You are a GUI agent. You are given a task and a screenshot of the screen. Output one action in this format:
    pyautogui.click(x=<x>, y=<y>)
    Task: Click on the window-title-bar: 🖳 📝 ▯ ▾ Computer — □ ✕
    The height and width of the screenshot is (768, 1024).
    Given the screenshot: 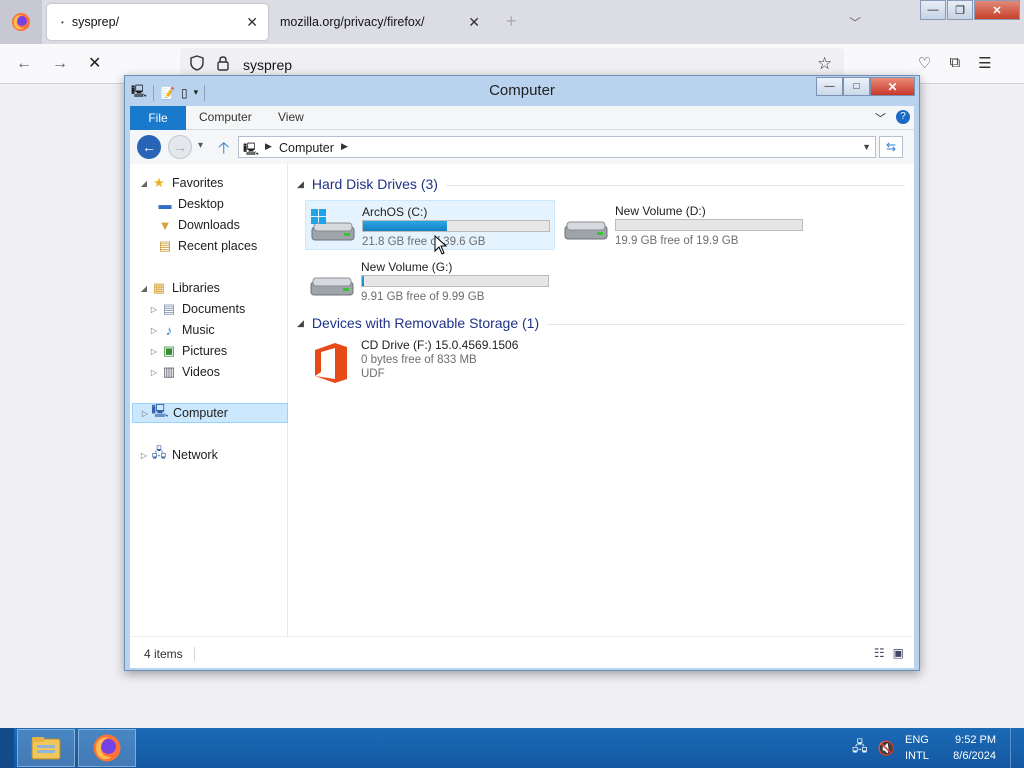 What is the action you would take?
    pyautogui.click(x=522, y=90)
    